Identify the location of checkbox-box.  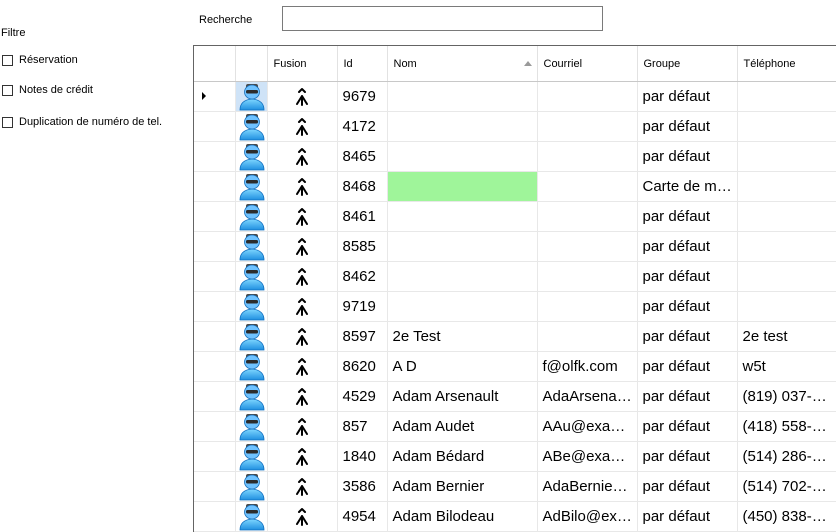
(7, 122).